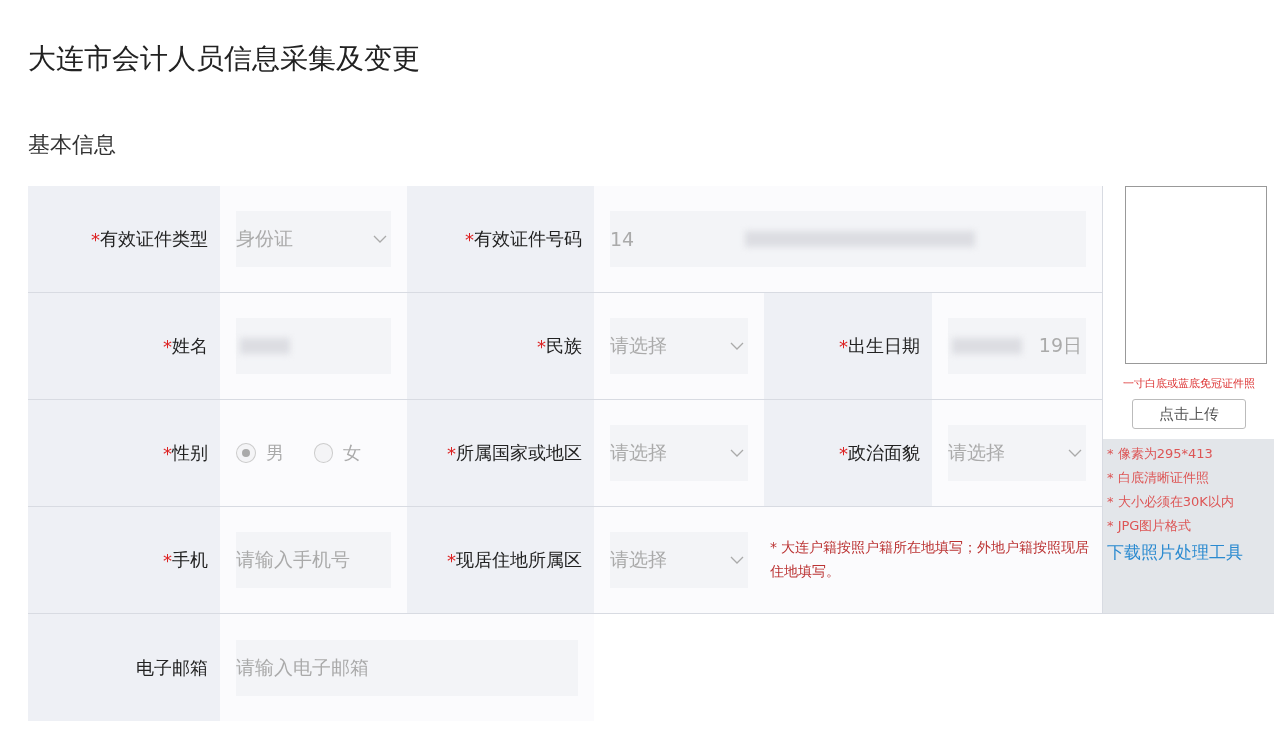  Describe the element at coordinates (519, 453) in the screenshot. I see `field-label: 所属国家或地区` at that location.